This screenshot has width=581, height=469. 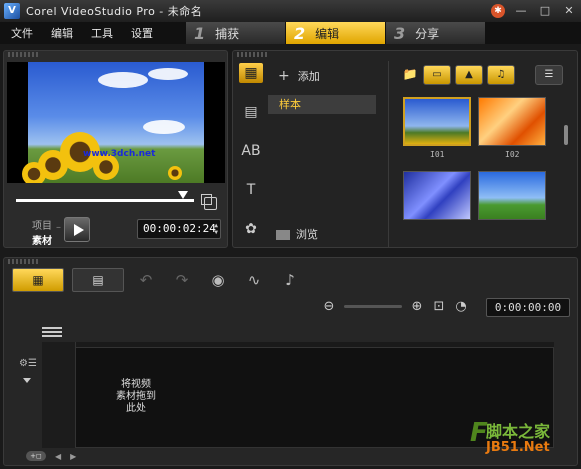 What do you see at coordinates (327, 33) in the screenshot?
I see `step-label: 编辑` at bounding box center [327, 33].